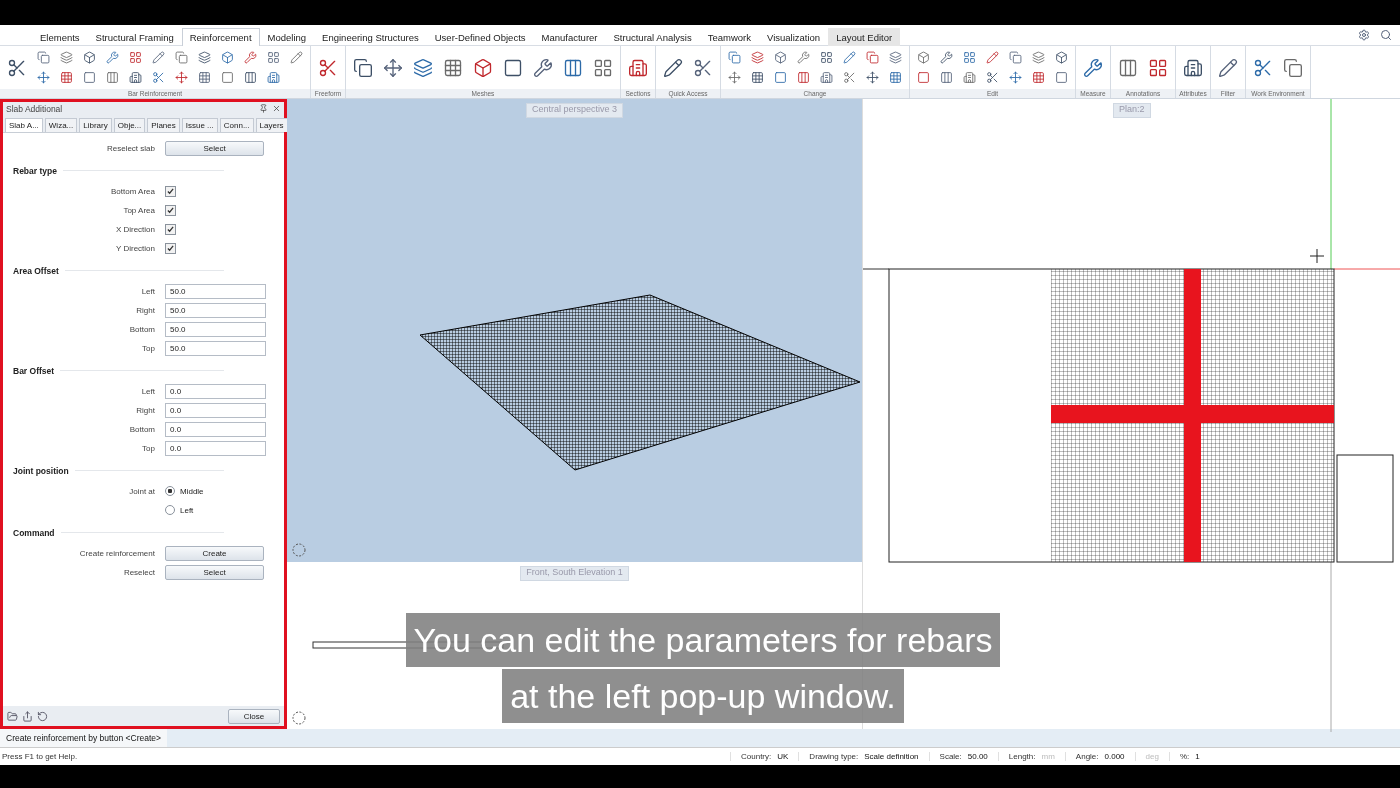 The image size is (1400, 788). Describe the element at coordinates (163, 124) in the screenshot. I see `panel-tab: Planes` at that location.